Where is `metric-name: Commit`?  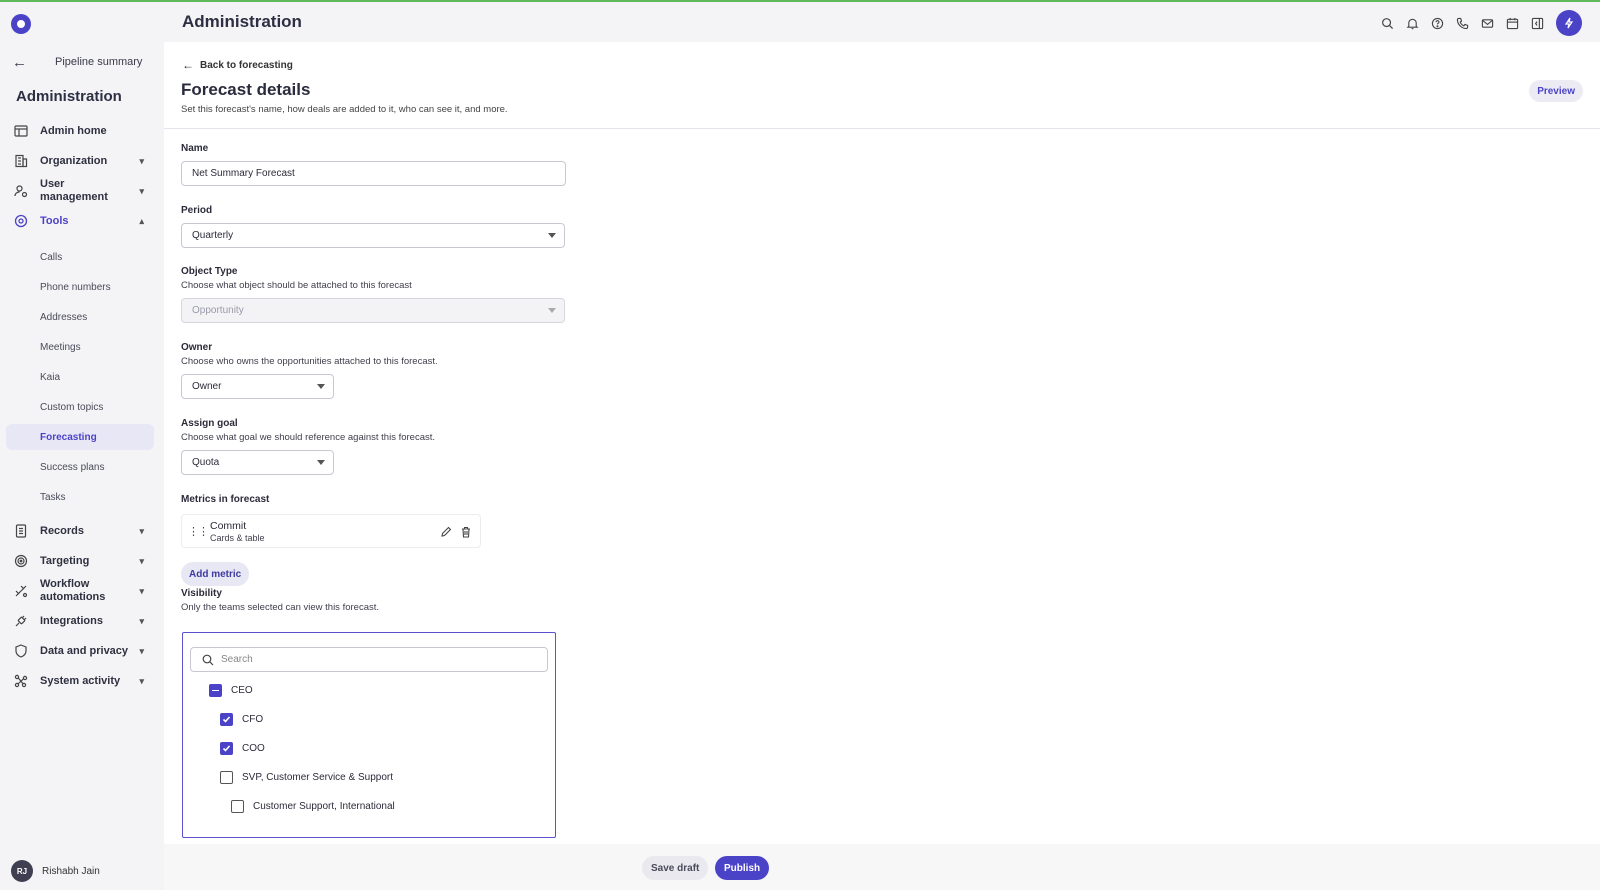 metric-name: Commit is located at coordinates (228, 526).